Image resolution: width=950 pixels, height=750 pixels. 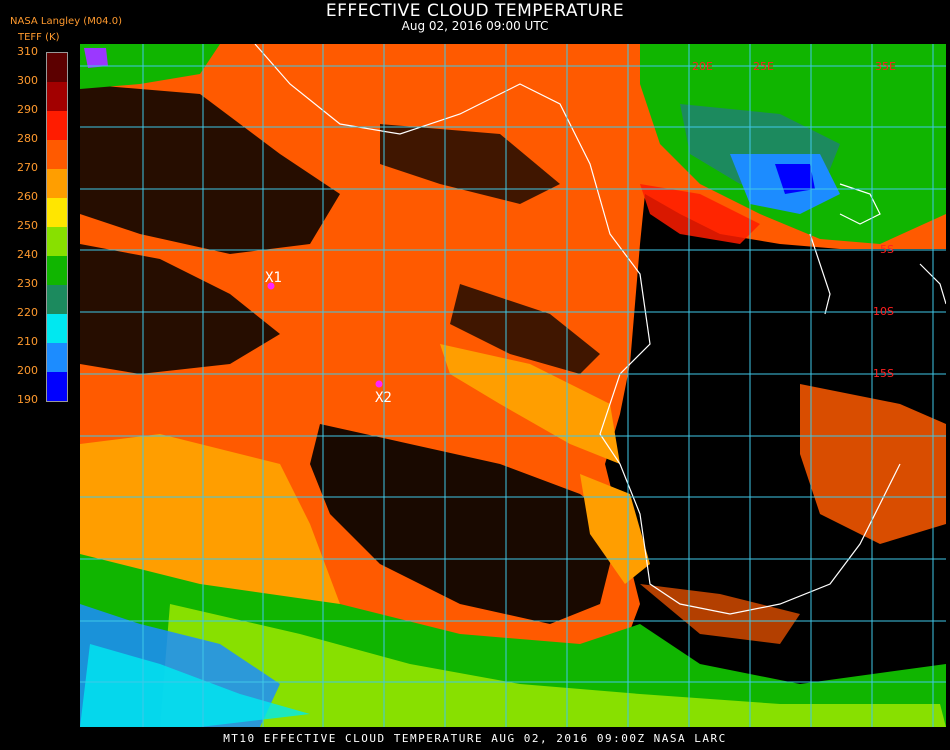 What do you see at coordinates (885, 66) in the screenshot?
I see `grid-label: 35E` at bounding box center [885, 66].